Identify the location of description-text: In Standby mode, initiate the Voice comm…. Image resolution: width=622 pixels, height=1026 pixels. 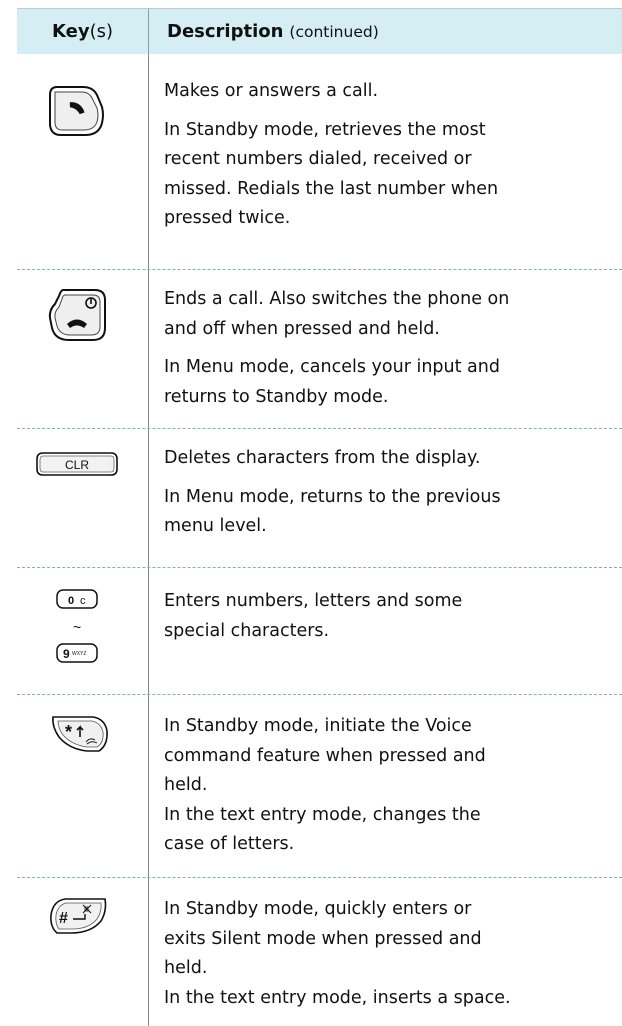
(325, 785).